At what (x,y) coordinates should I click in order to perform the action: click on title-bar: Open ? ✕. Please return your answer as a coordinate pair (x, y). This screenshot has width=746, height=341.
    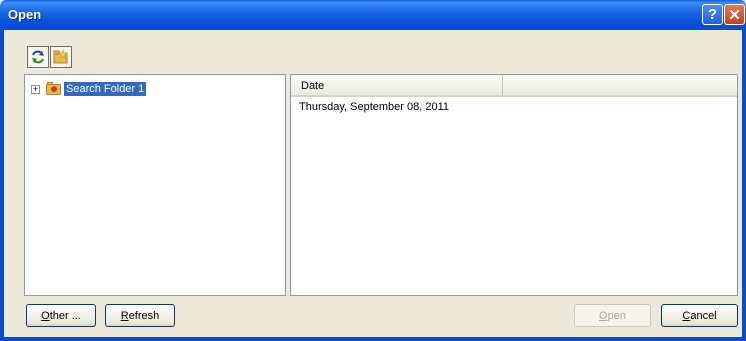
    Looking at the image, I should click on (373, 15).